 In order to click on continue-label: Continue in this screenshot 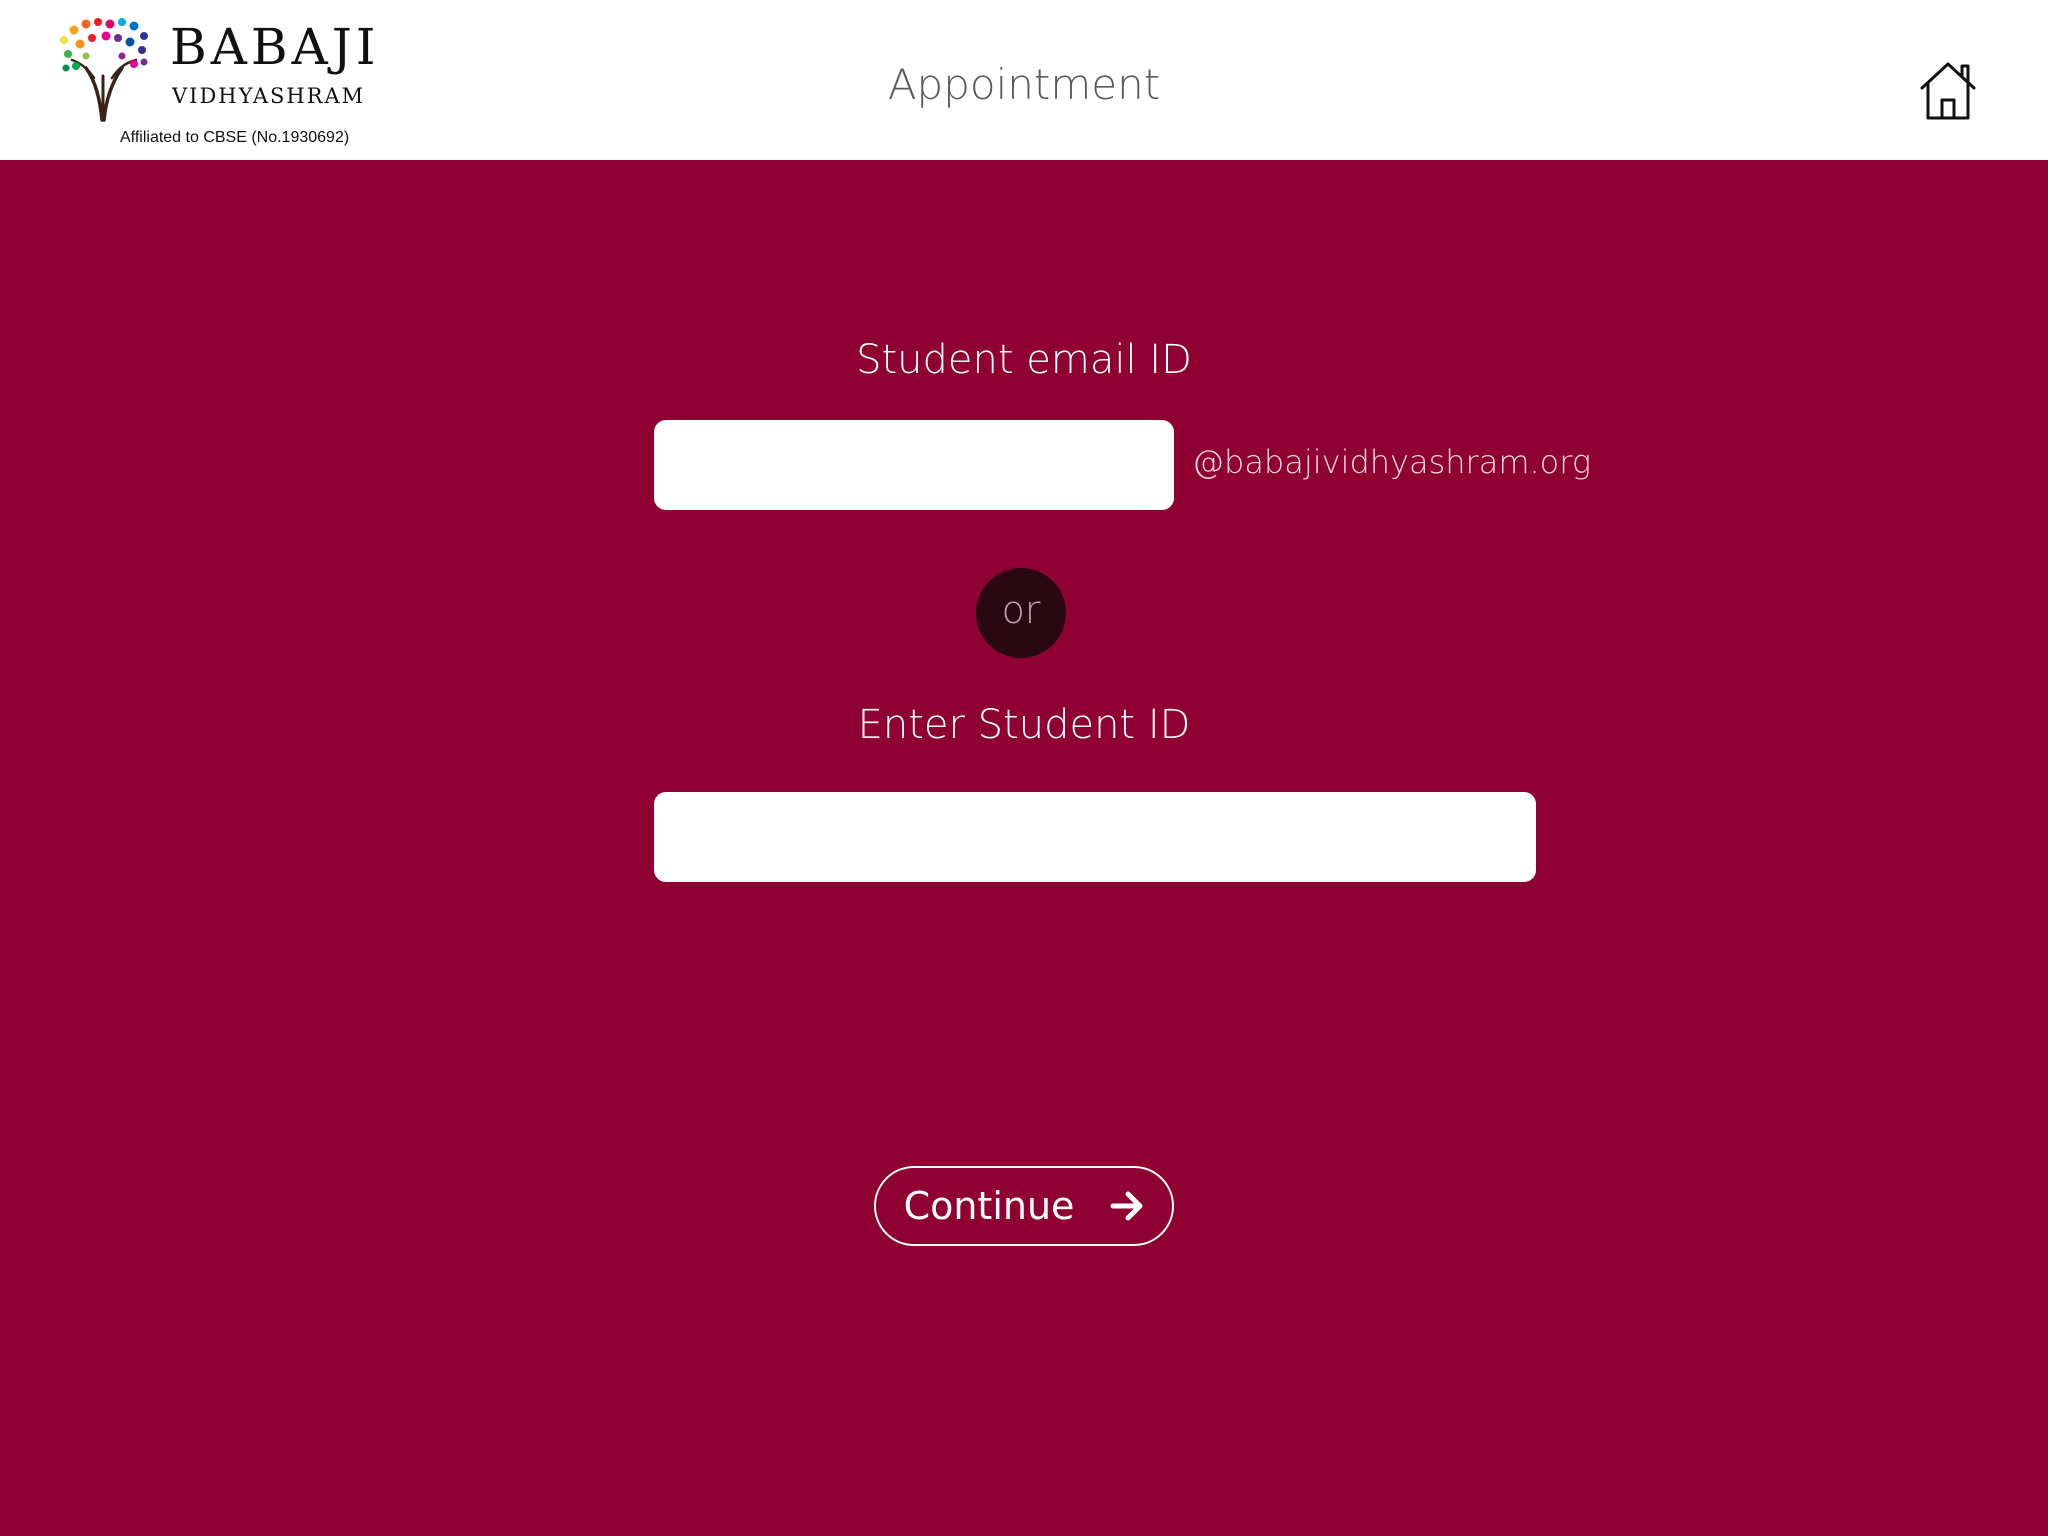, I will do `click(989, 1206)`.